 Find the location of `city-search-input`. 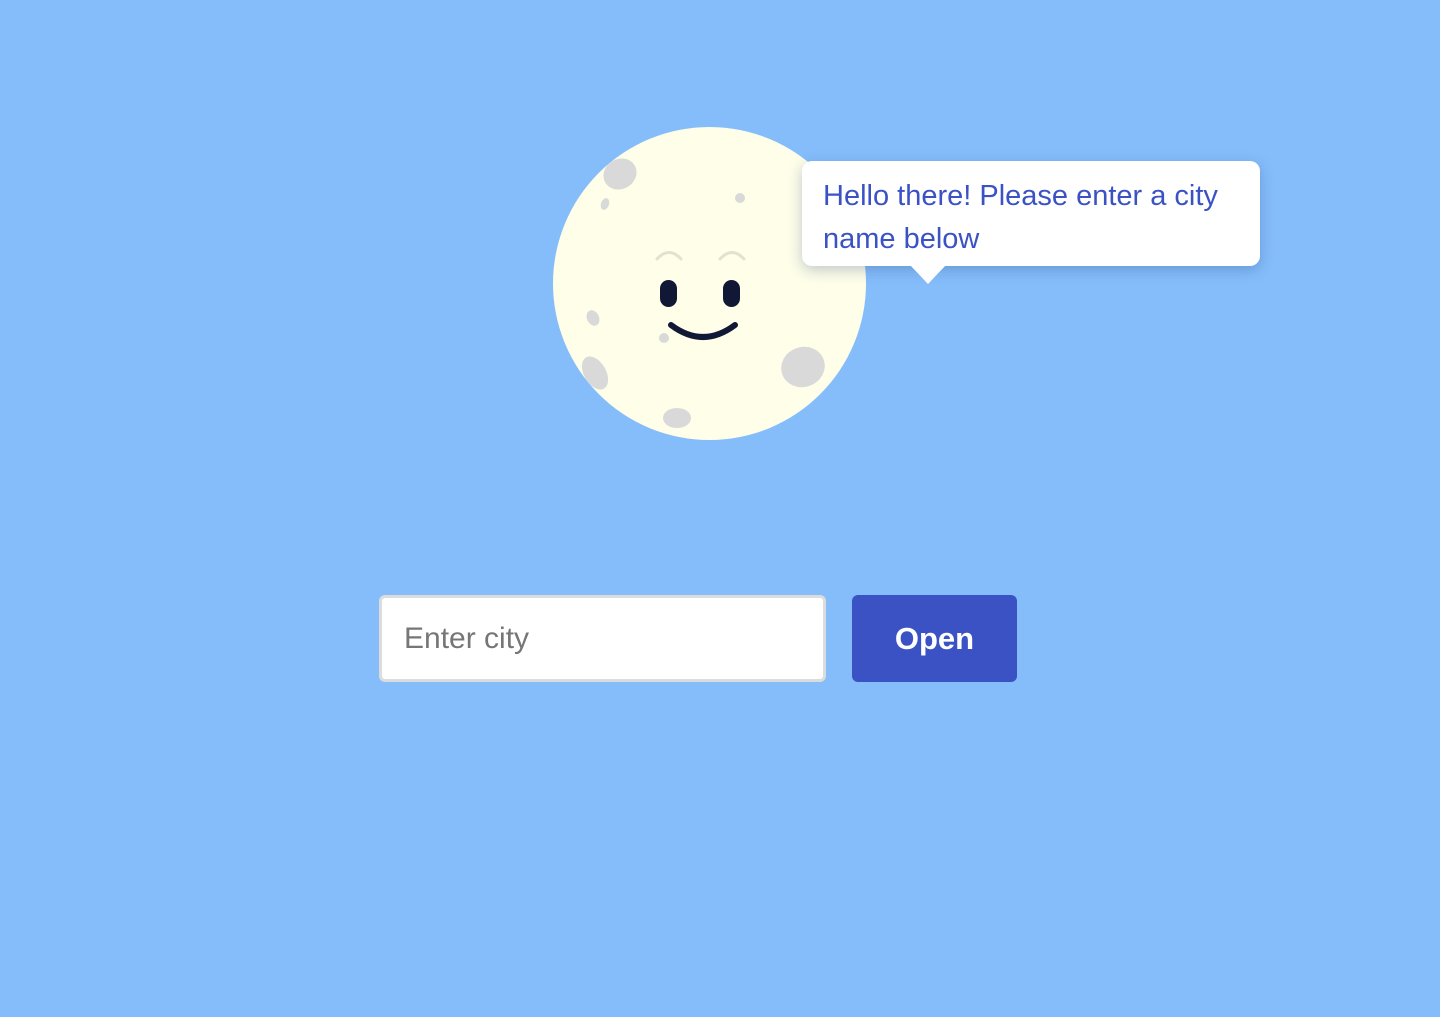

city-search-input is located at coordinates (602, 638).